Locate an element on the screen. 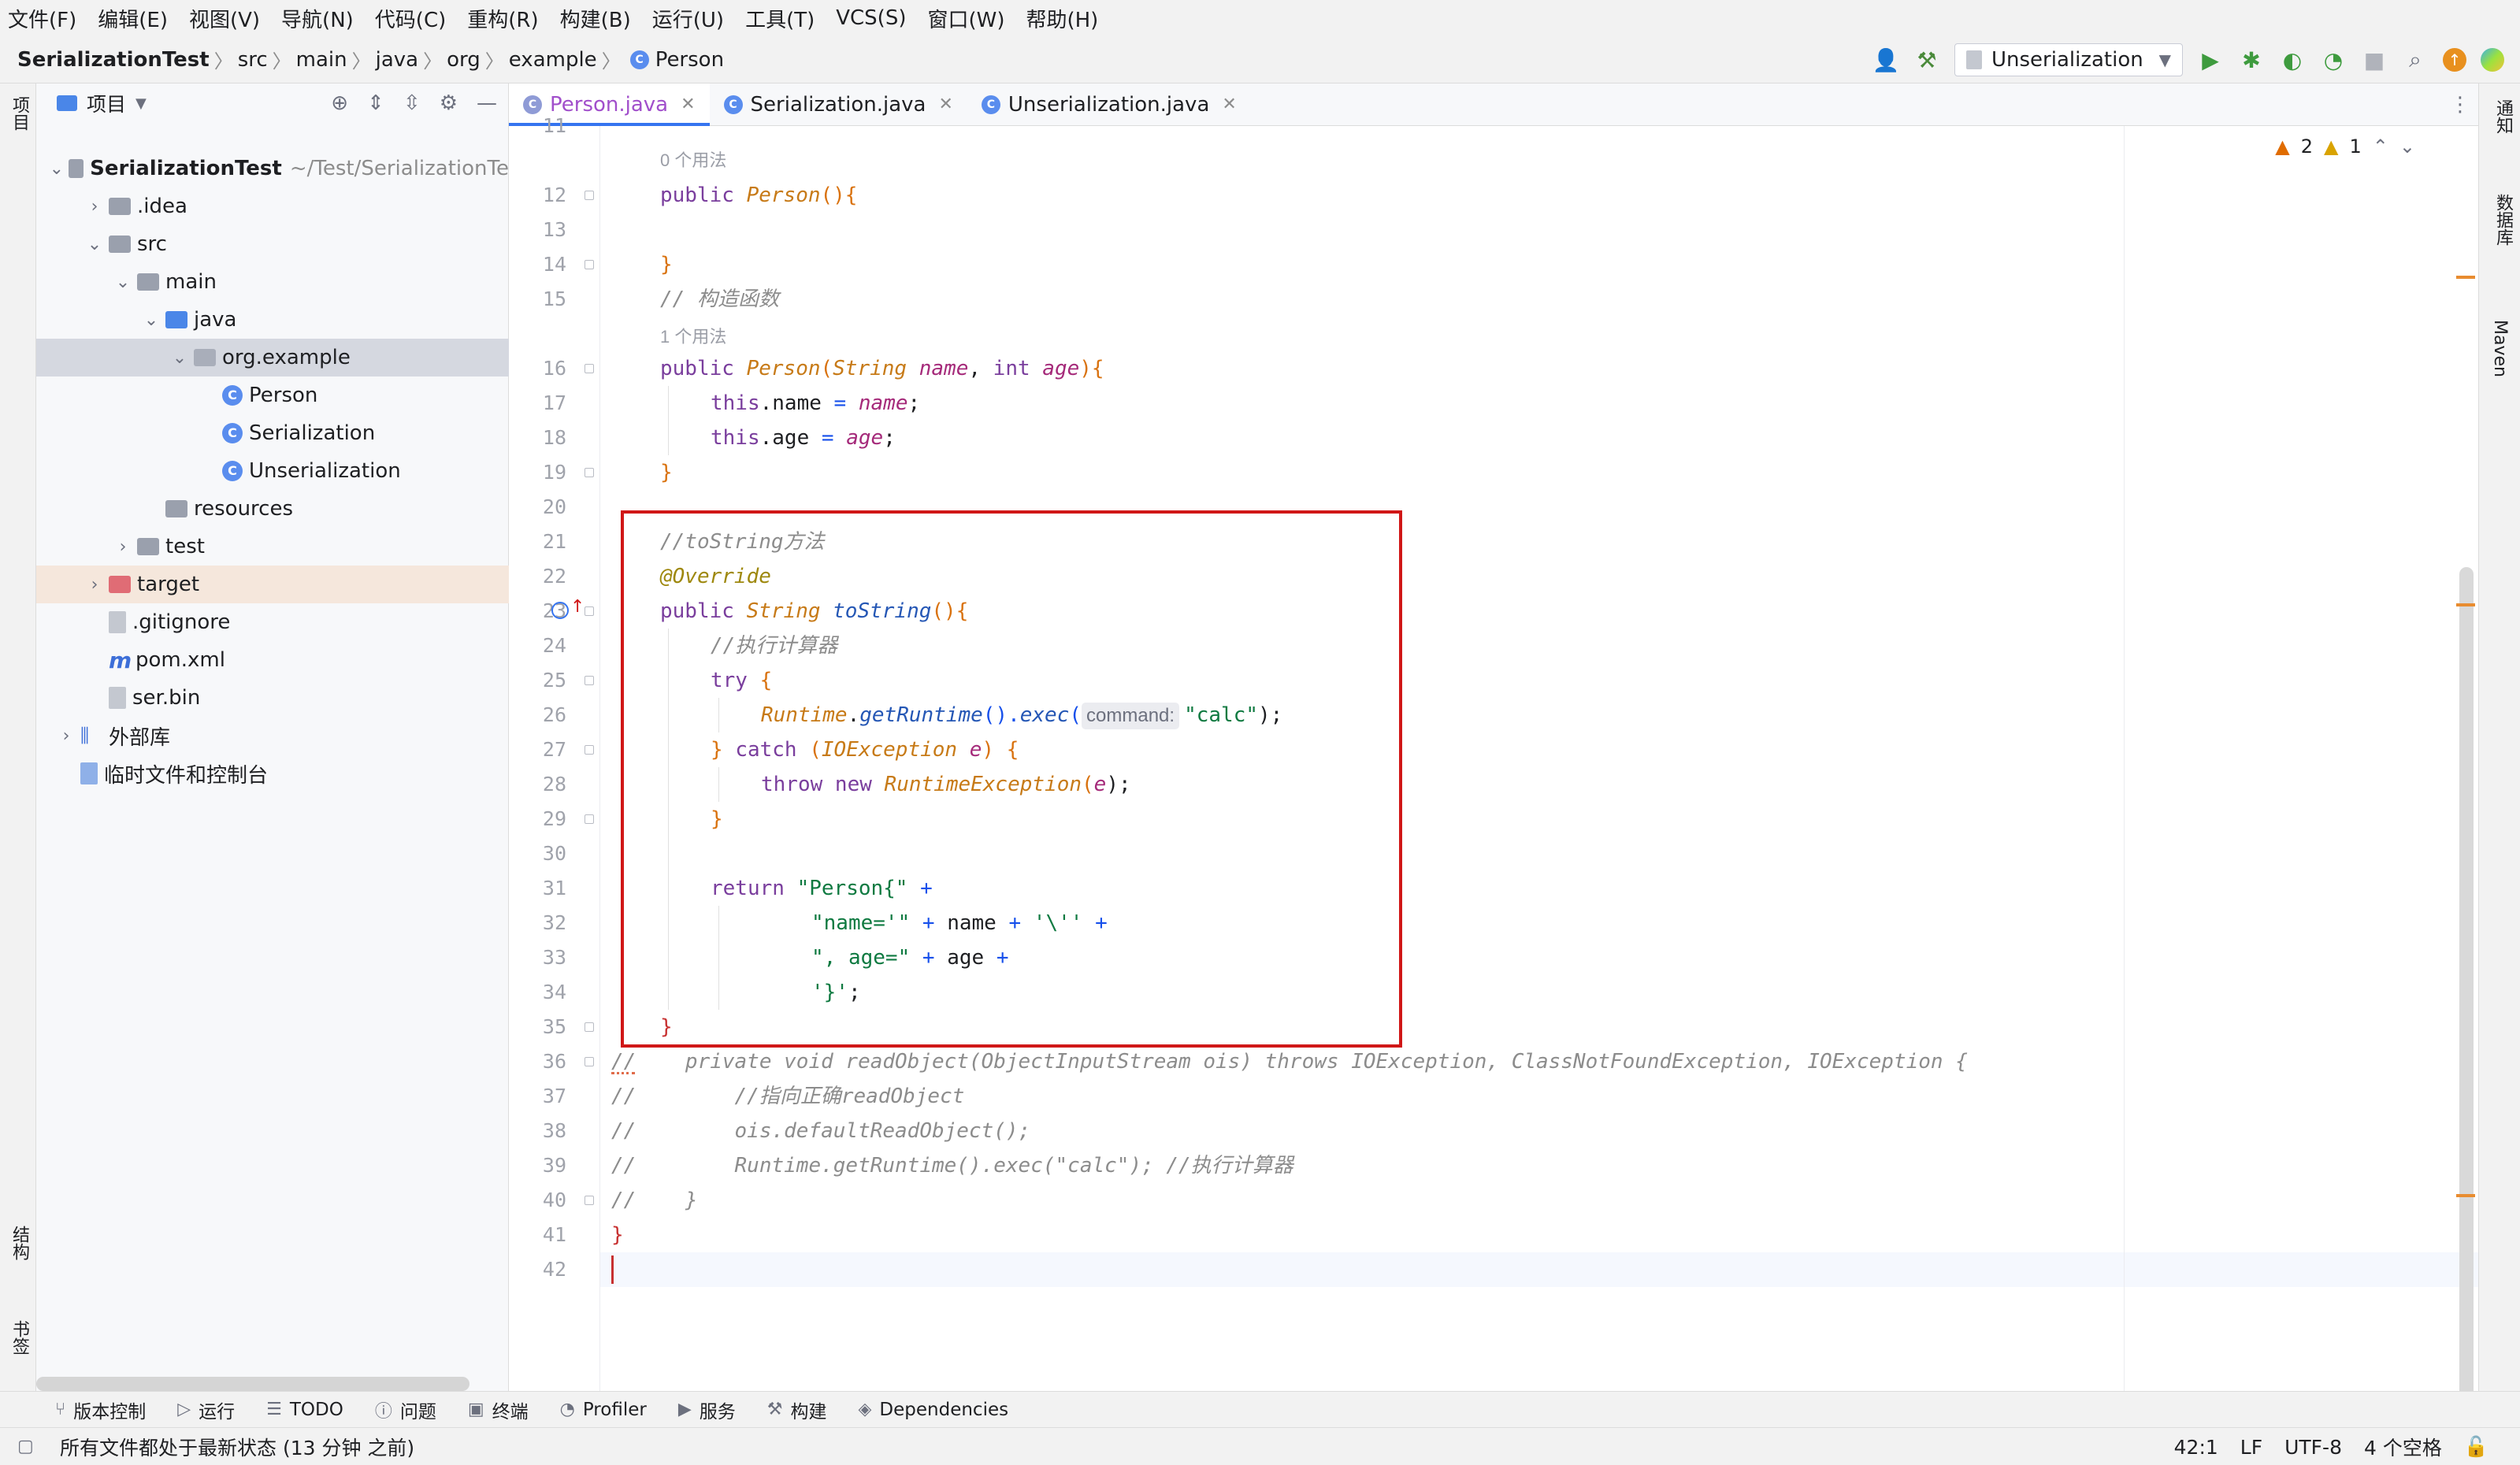 The width and height of the screenshot is (2520, 1465). maven-tool-button: Maven is located at coordinates (2500, 348).